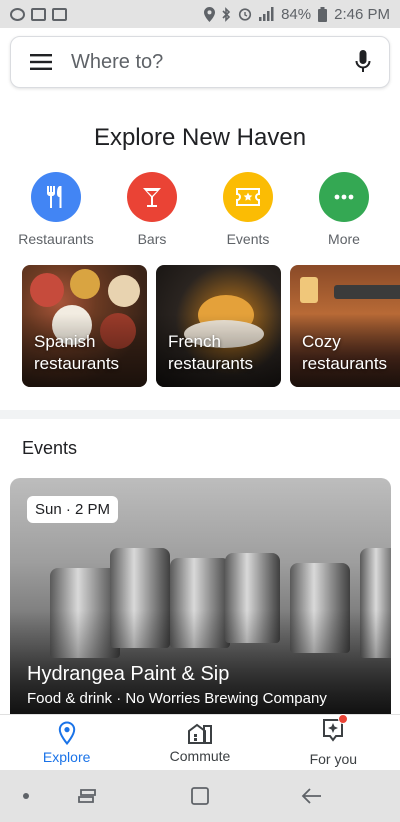 The image size is (400, 822). What do you see at coordinates (199, 733) in the screenshot?
I see `commute-building-icon` at bounding box center [199, 733].